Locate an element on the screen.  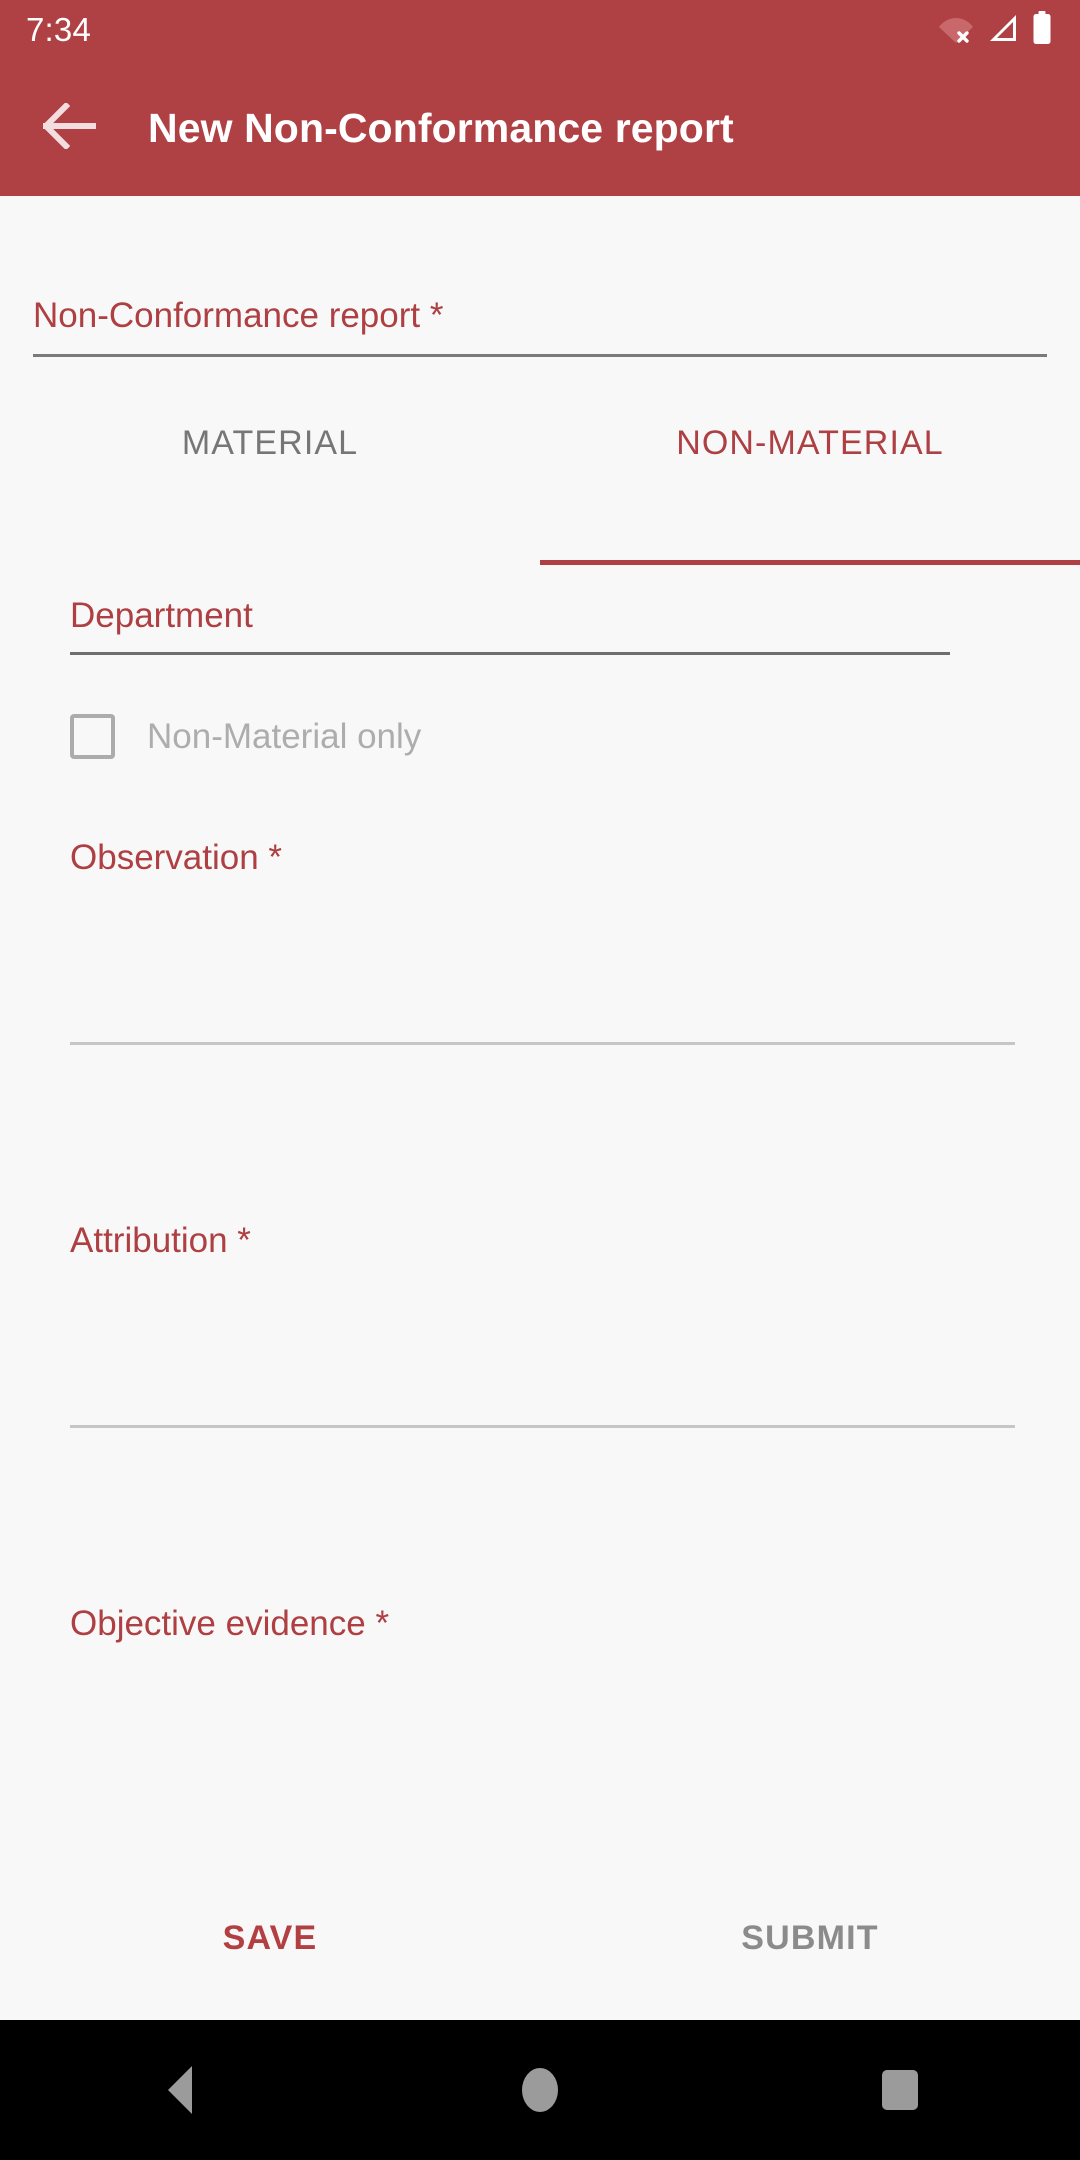
report-picker-label: Non-Conformance report * is located at coordinates (238, 315).